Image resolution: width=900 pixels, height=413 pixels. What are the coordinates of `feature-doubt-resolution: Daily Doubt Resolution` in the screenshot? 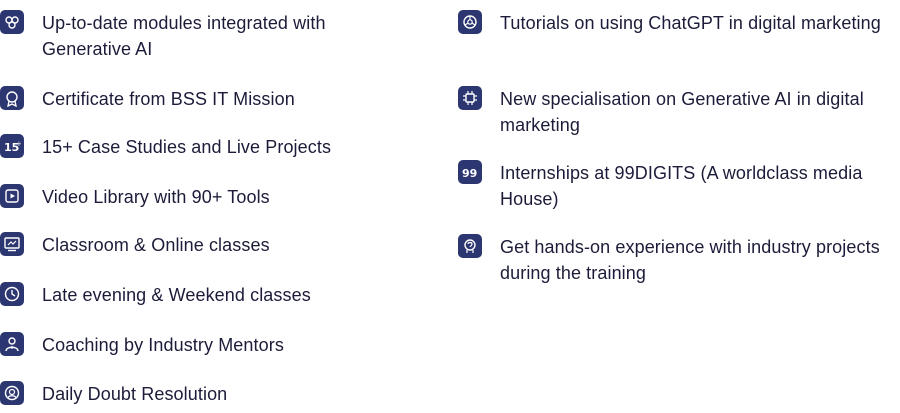 It's located at (201, 394).